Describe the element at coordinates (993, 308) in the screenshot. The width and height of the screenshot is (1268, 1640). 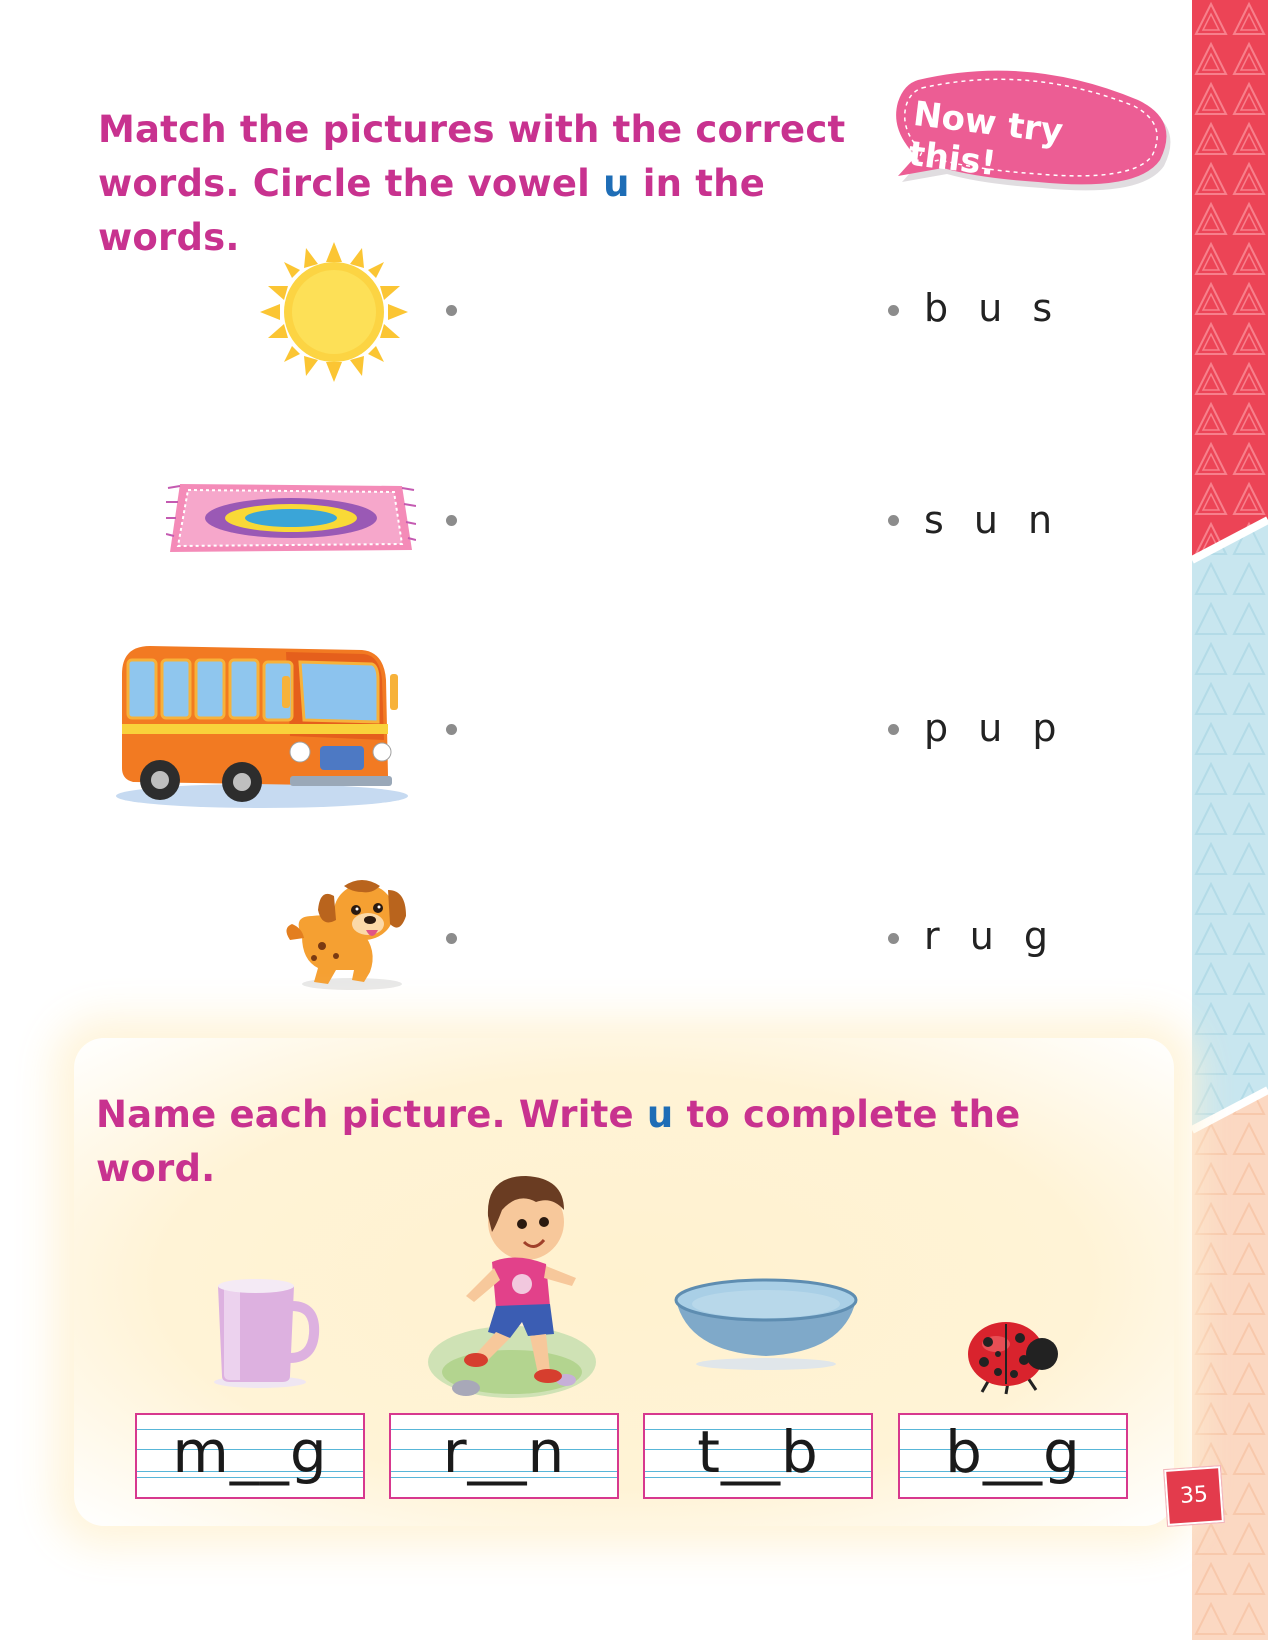
I see `match-word-bus: b u s` at that location.